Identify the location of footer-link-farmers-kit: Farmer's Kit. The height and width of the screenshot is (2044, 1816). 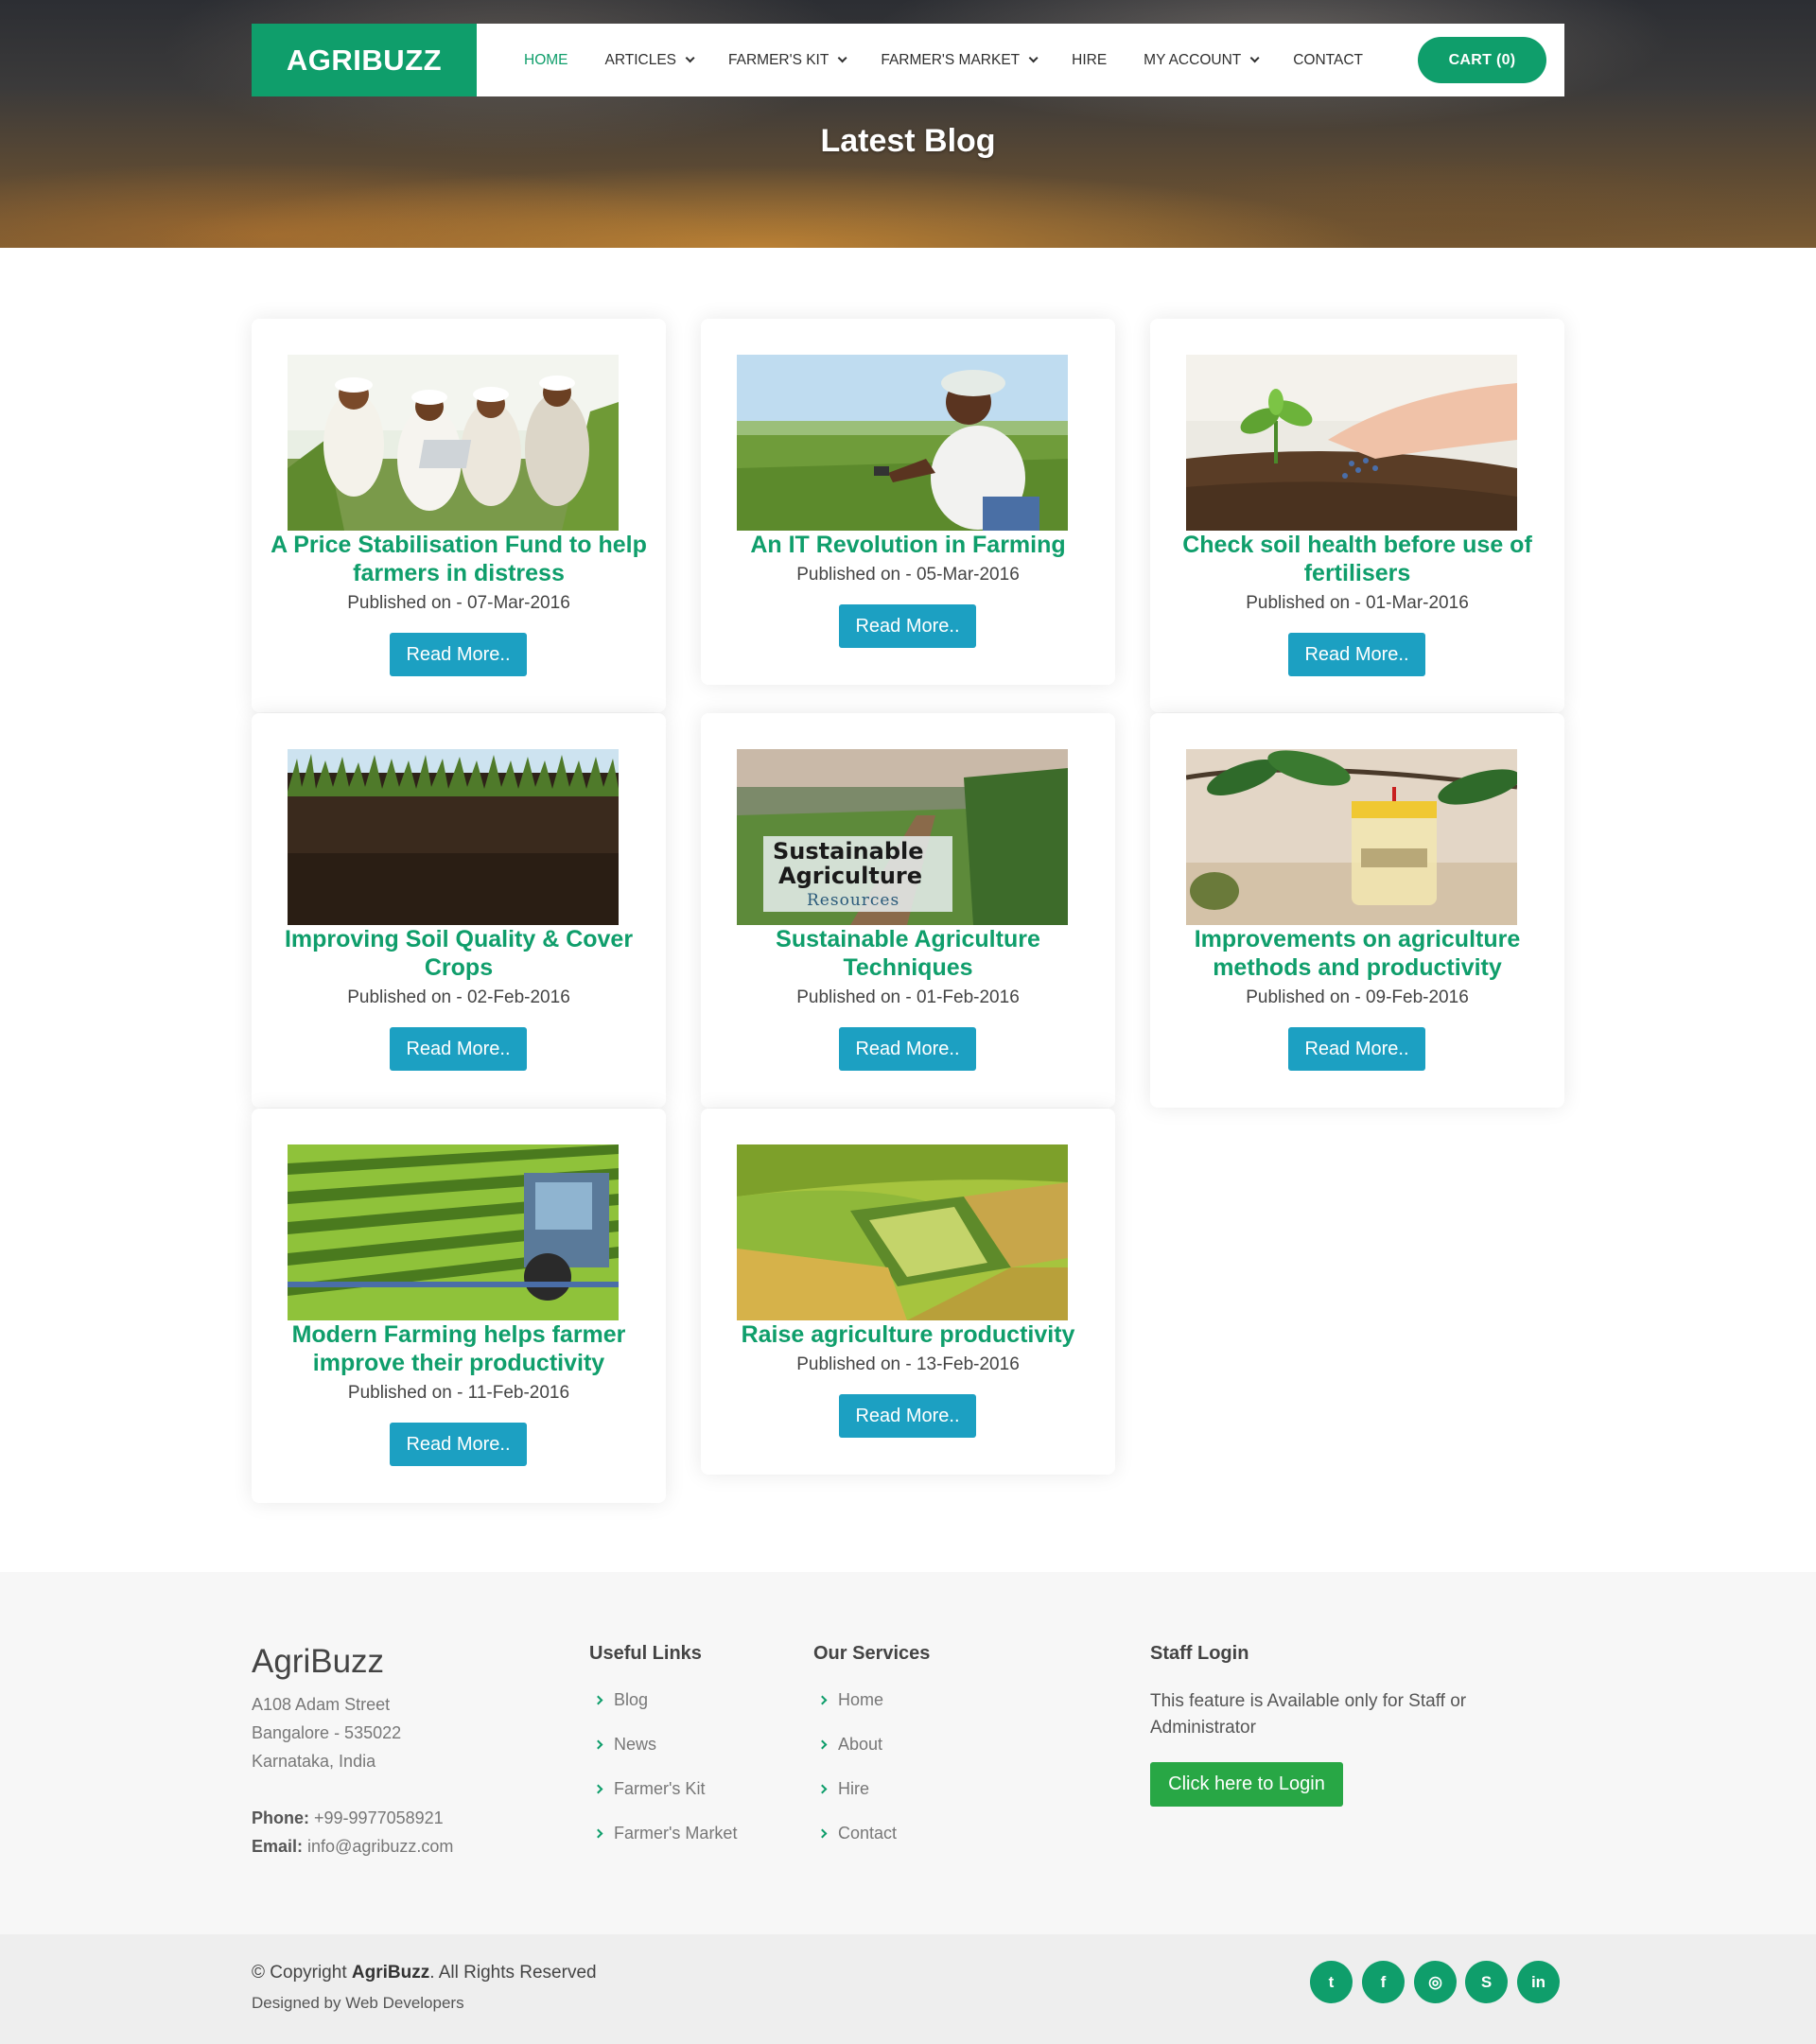
(649, 1789).